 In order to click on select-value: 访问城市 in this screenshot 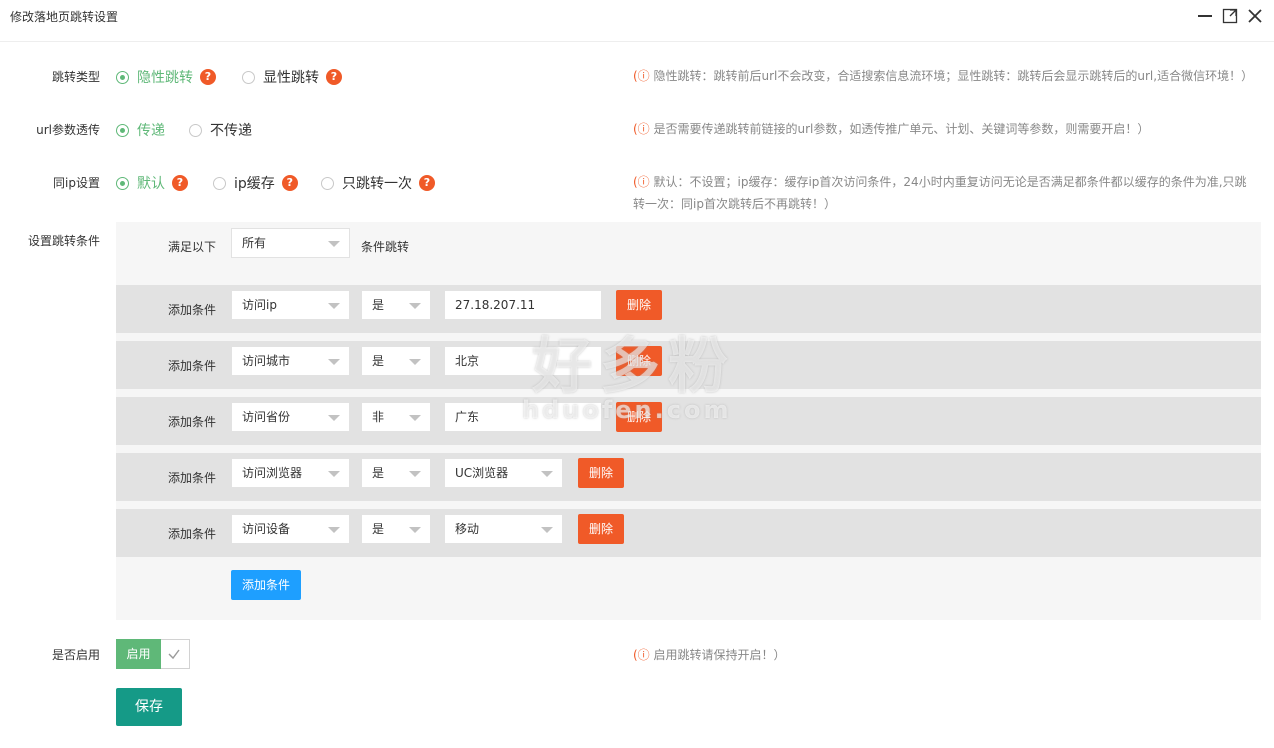, I will do `click(266, 361)`.